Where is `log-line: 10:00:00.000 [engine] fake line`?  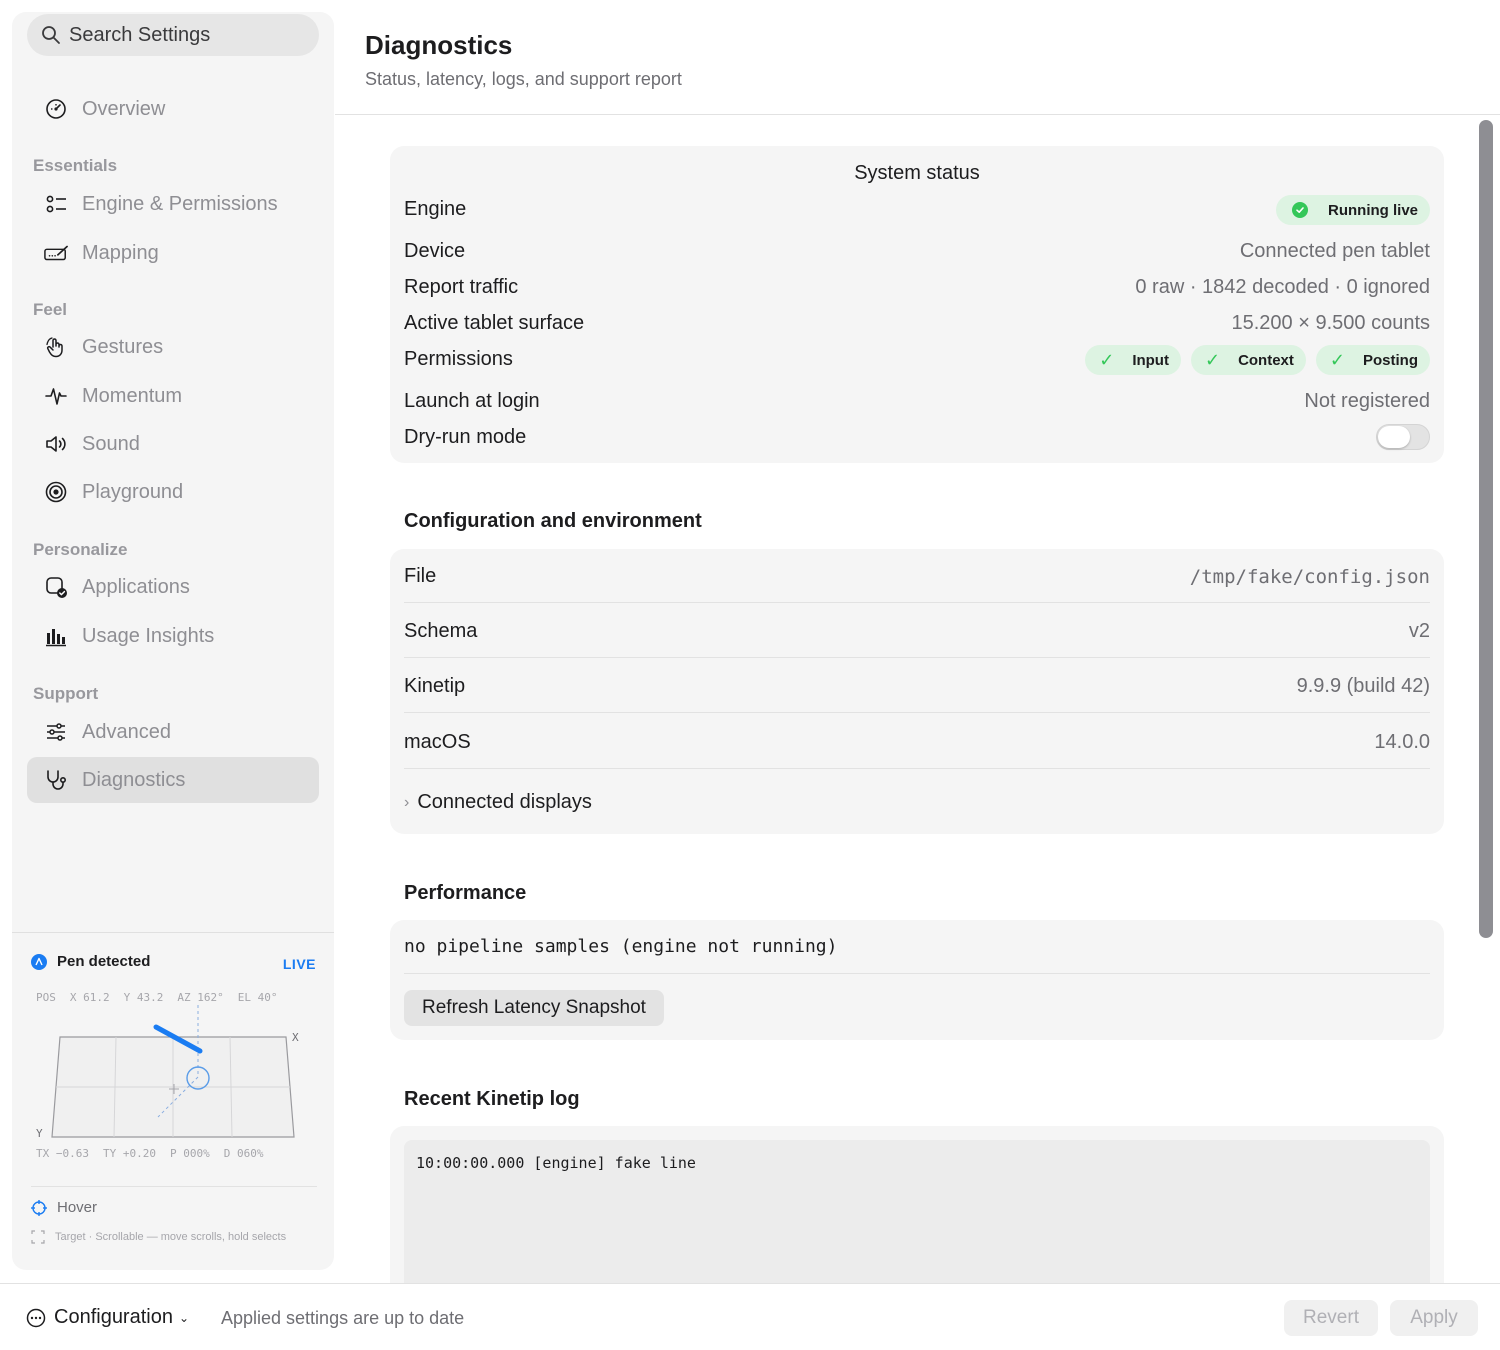 log-line: 10:00:00.000 [engine] fake line is located at coordinates (556, 1163).